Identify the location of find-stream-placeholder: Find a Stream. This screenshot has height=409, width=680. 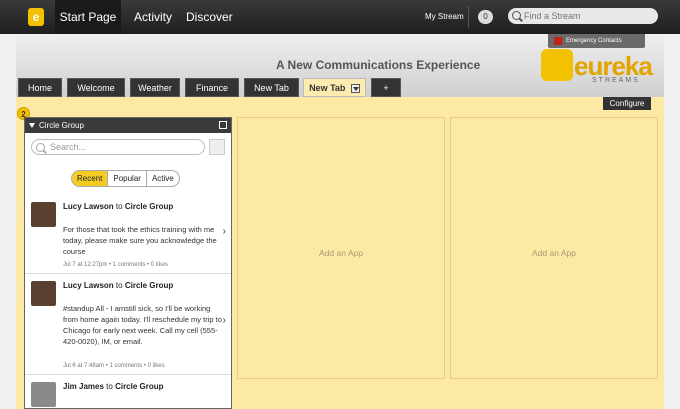
(552, 16).